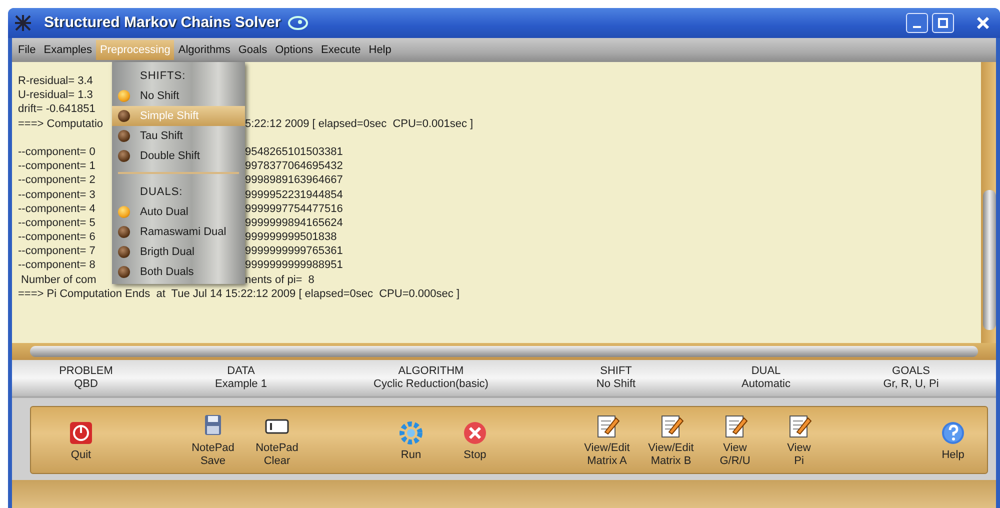 This screenshot has width=1000, height=508. I want to click on log-line: 9999999999988951, so click(294, 265).